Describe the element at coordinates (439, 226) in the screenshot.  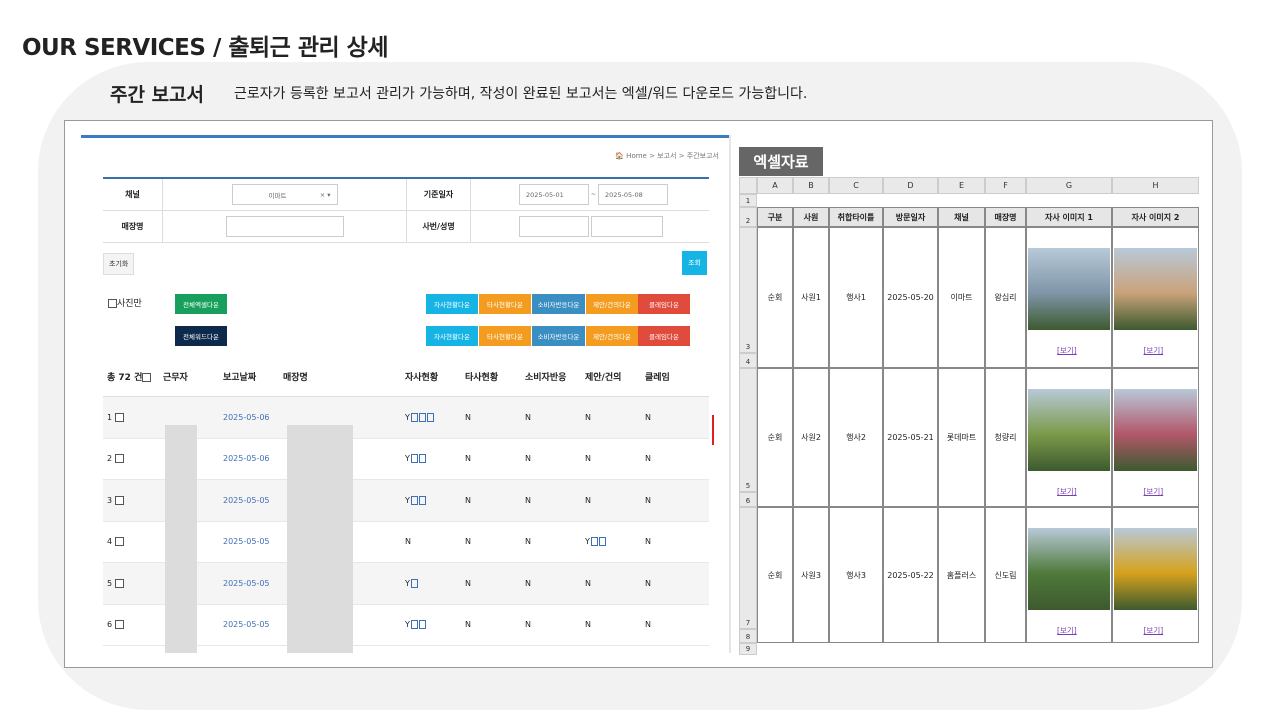
I see `emp-label: 사번/성명` at that location.